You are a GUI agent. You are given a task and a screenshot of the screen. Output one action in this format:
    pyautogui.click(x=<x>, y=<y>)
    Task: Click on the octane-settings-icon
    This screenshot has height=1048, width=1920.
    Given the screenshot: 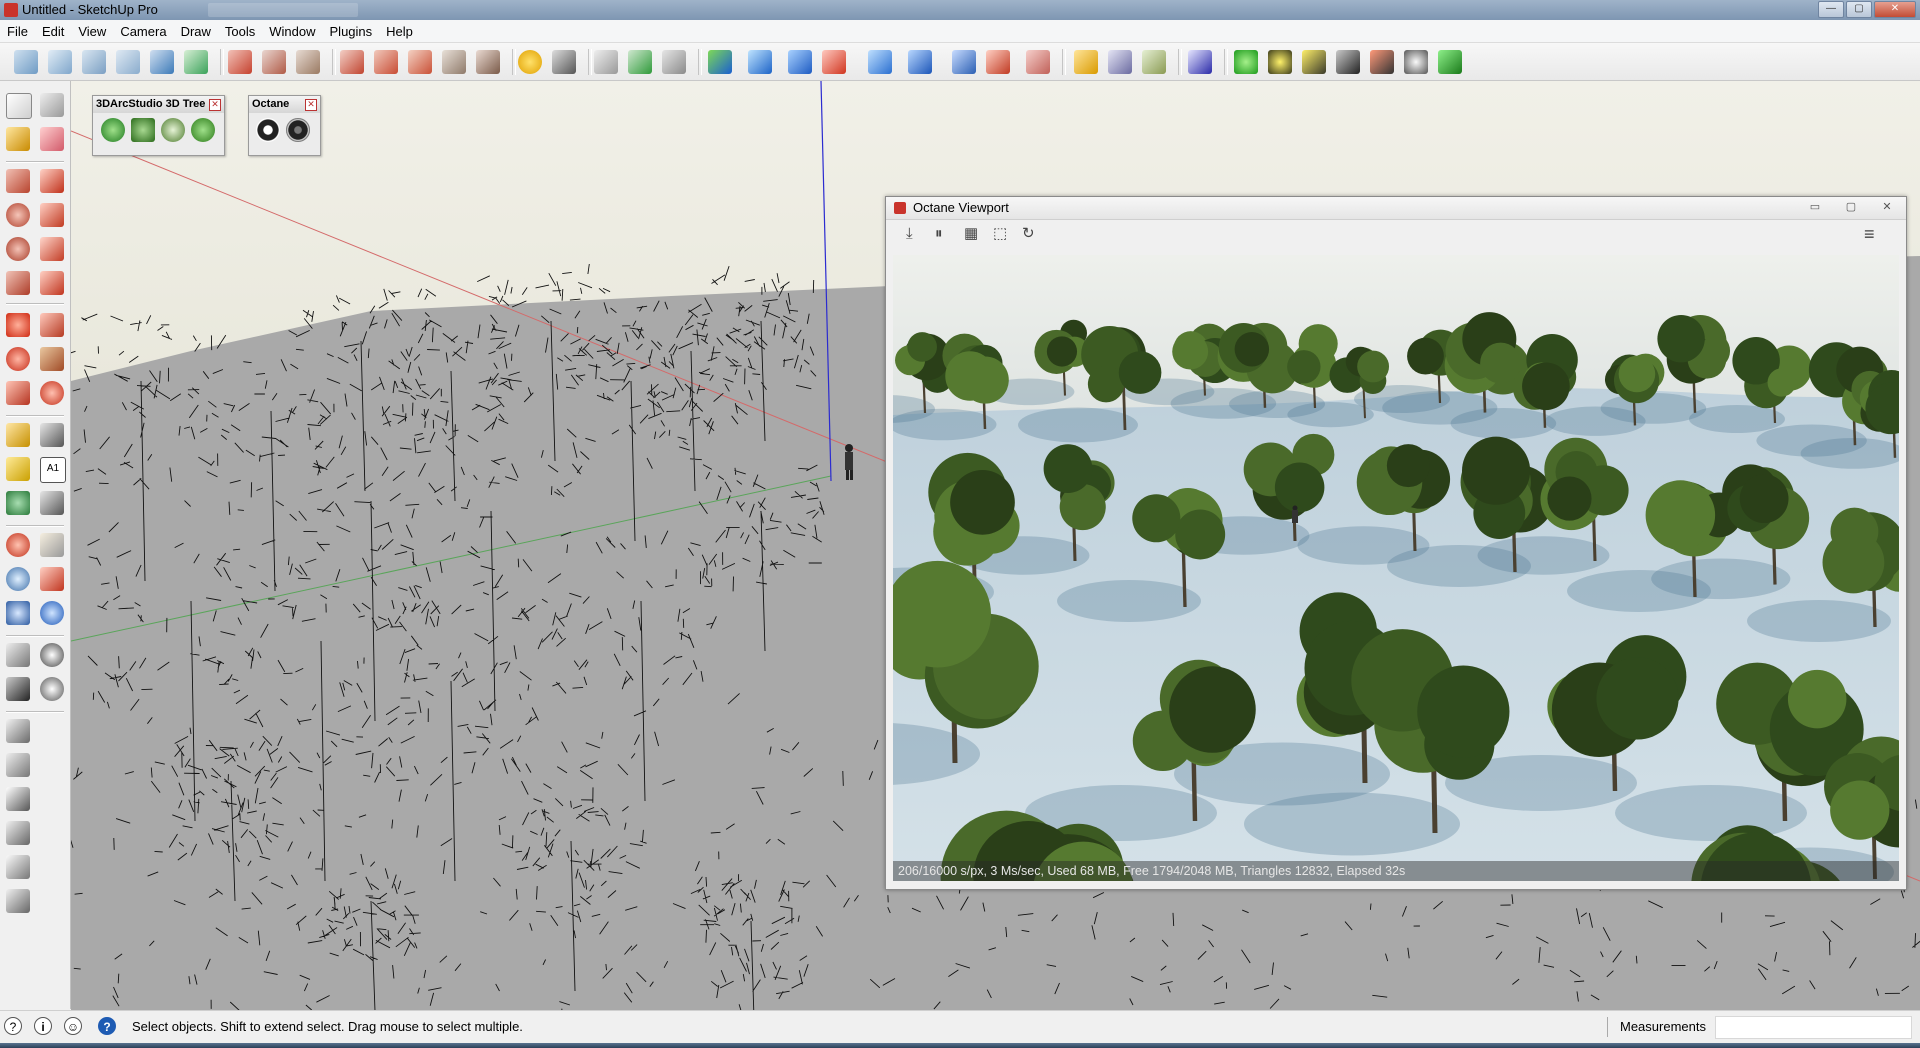 What is the action you would take?
    pyautogui.click(x=1416, y=62)
    